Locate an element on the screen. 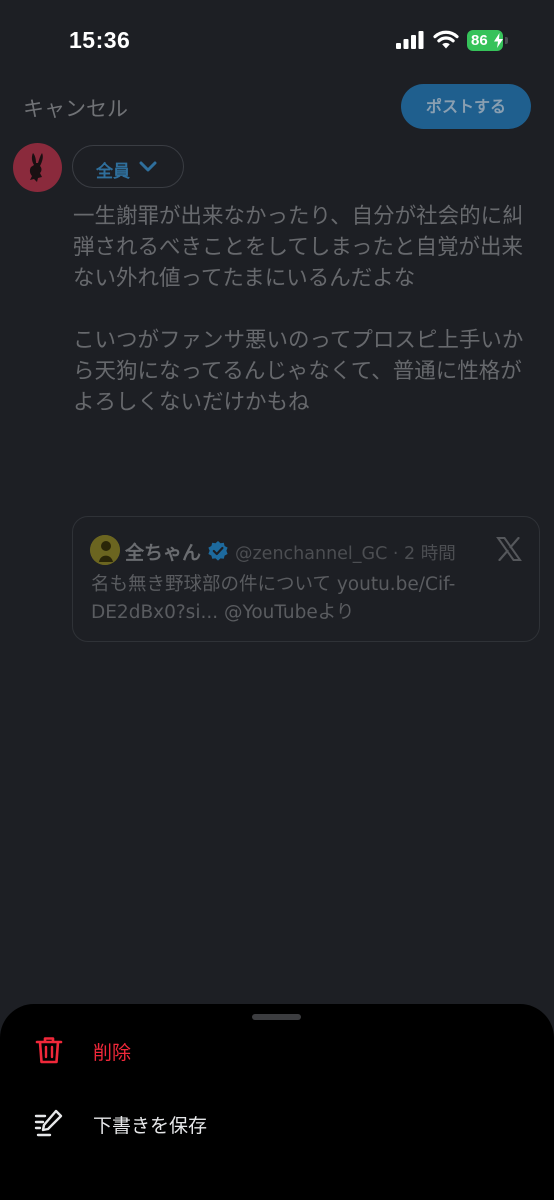 This screenshot has width=554, height=1200. wifi-icon is located at coordinates (446, 39).